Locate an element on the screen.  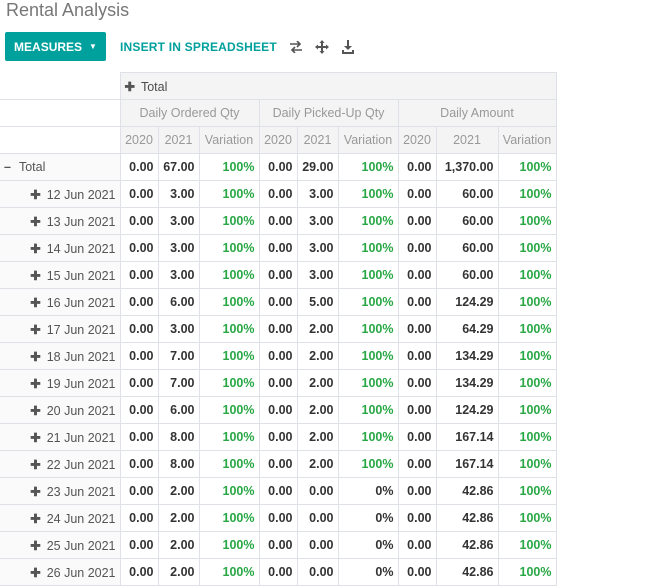
row-header: ✚ 12 Jun 2021 is located at coordinates (60, 194).